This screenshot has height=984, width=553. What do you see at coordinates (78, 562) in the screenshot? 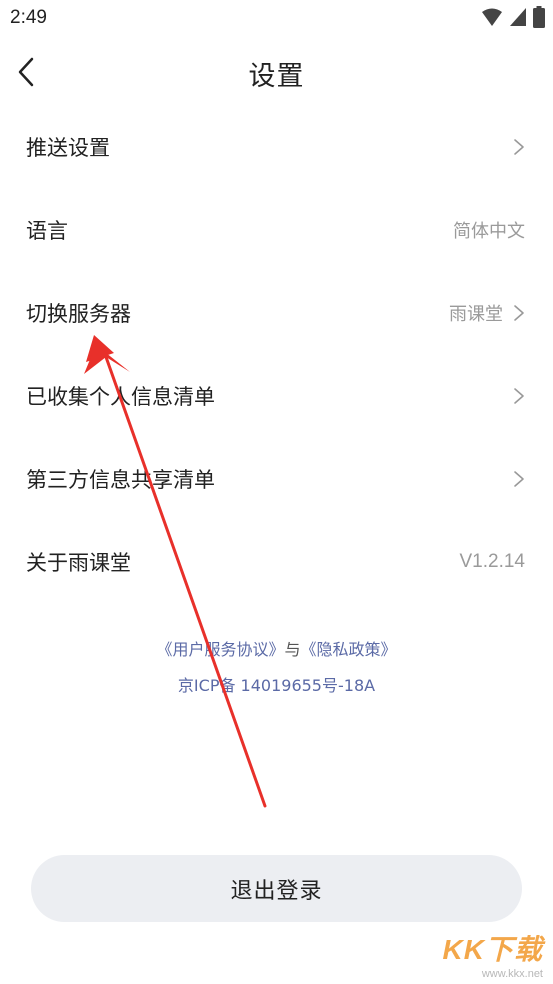
I see `menu-label: 关于雨课堂` at bounding box center [78, 562].